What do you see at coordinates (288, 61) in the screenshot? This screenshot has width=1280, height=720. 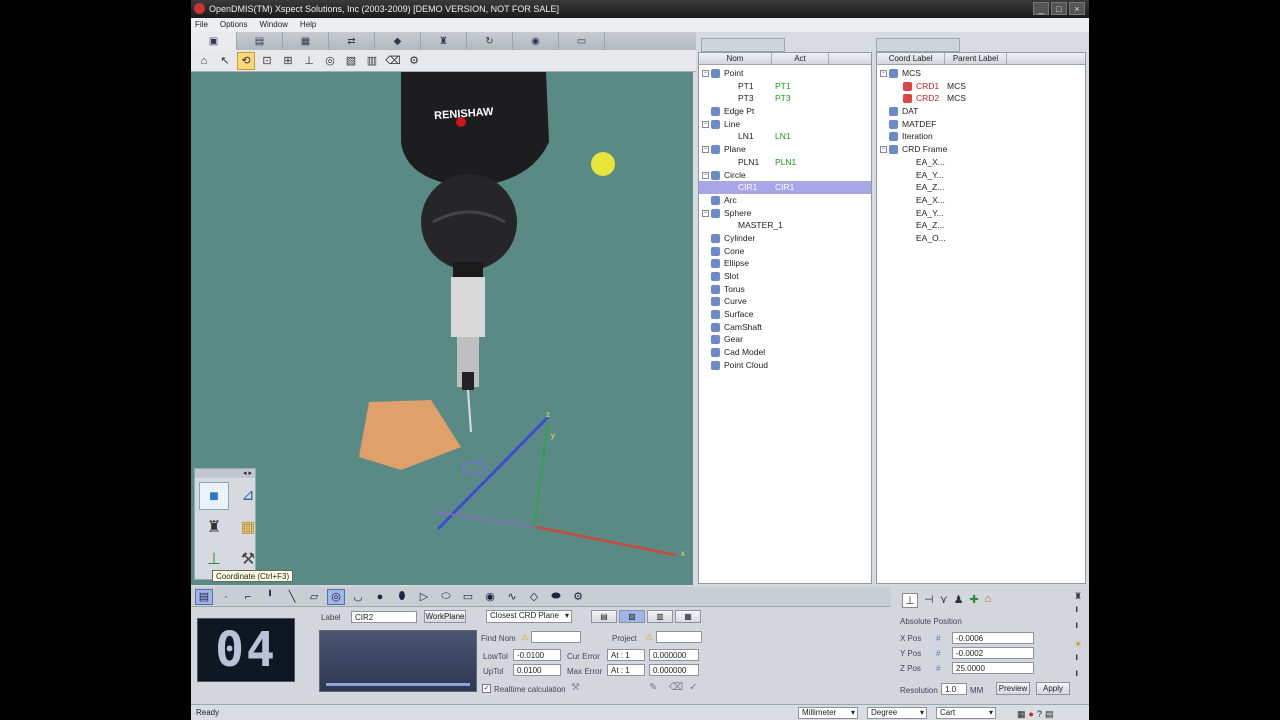 I see `zoom-window-icon: ⊞` at bounding box center [288, 61].